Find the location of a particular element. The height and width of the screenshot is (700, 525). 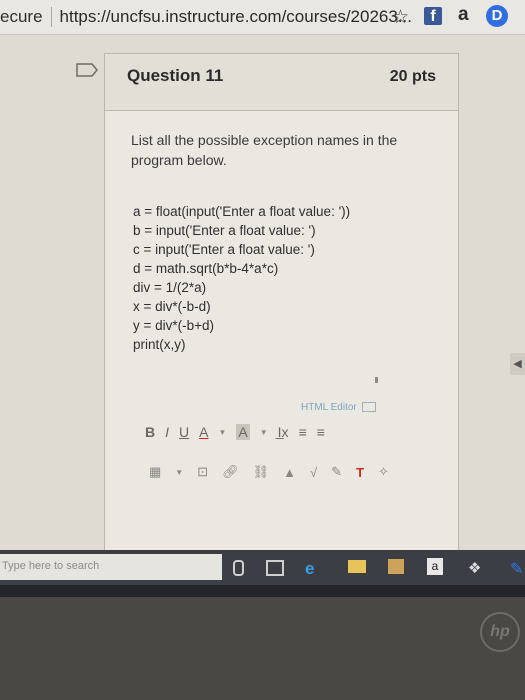

windows-taskbar: Type here to search e a ❖ ✎ is located at coordinates (262, 567).